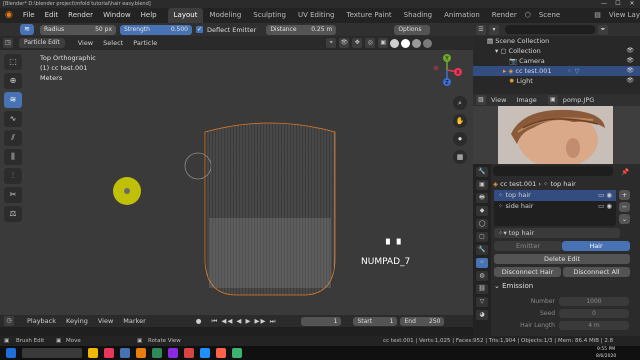  What do you see at coordinates (422, 321) in the screenshot?
I see `end-frame-field: End 250` at bounding box center [422, 321].